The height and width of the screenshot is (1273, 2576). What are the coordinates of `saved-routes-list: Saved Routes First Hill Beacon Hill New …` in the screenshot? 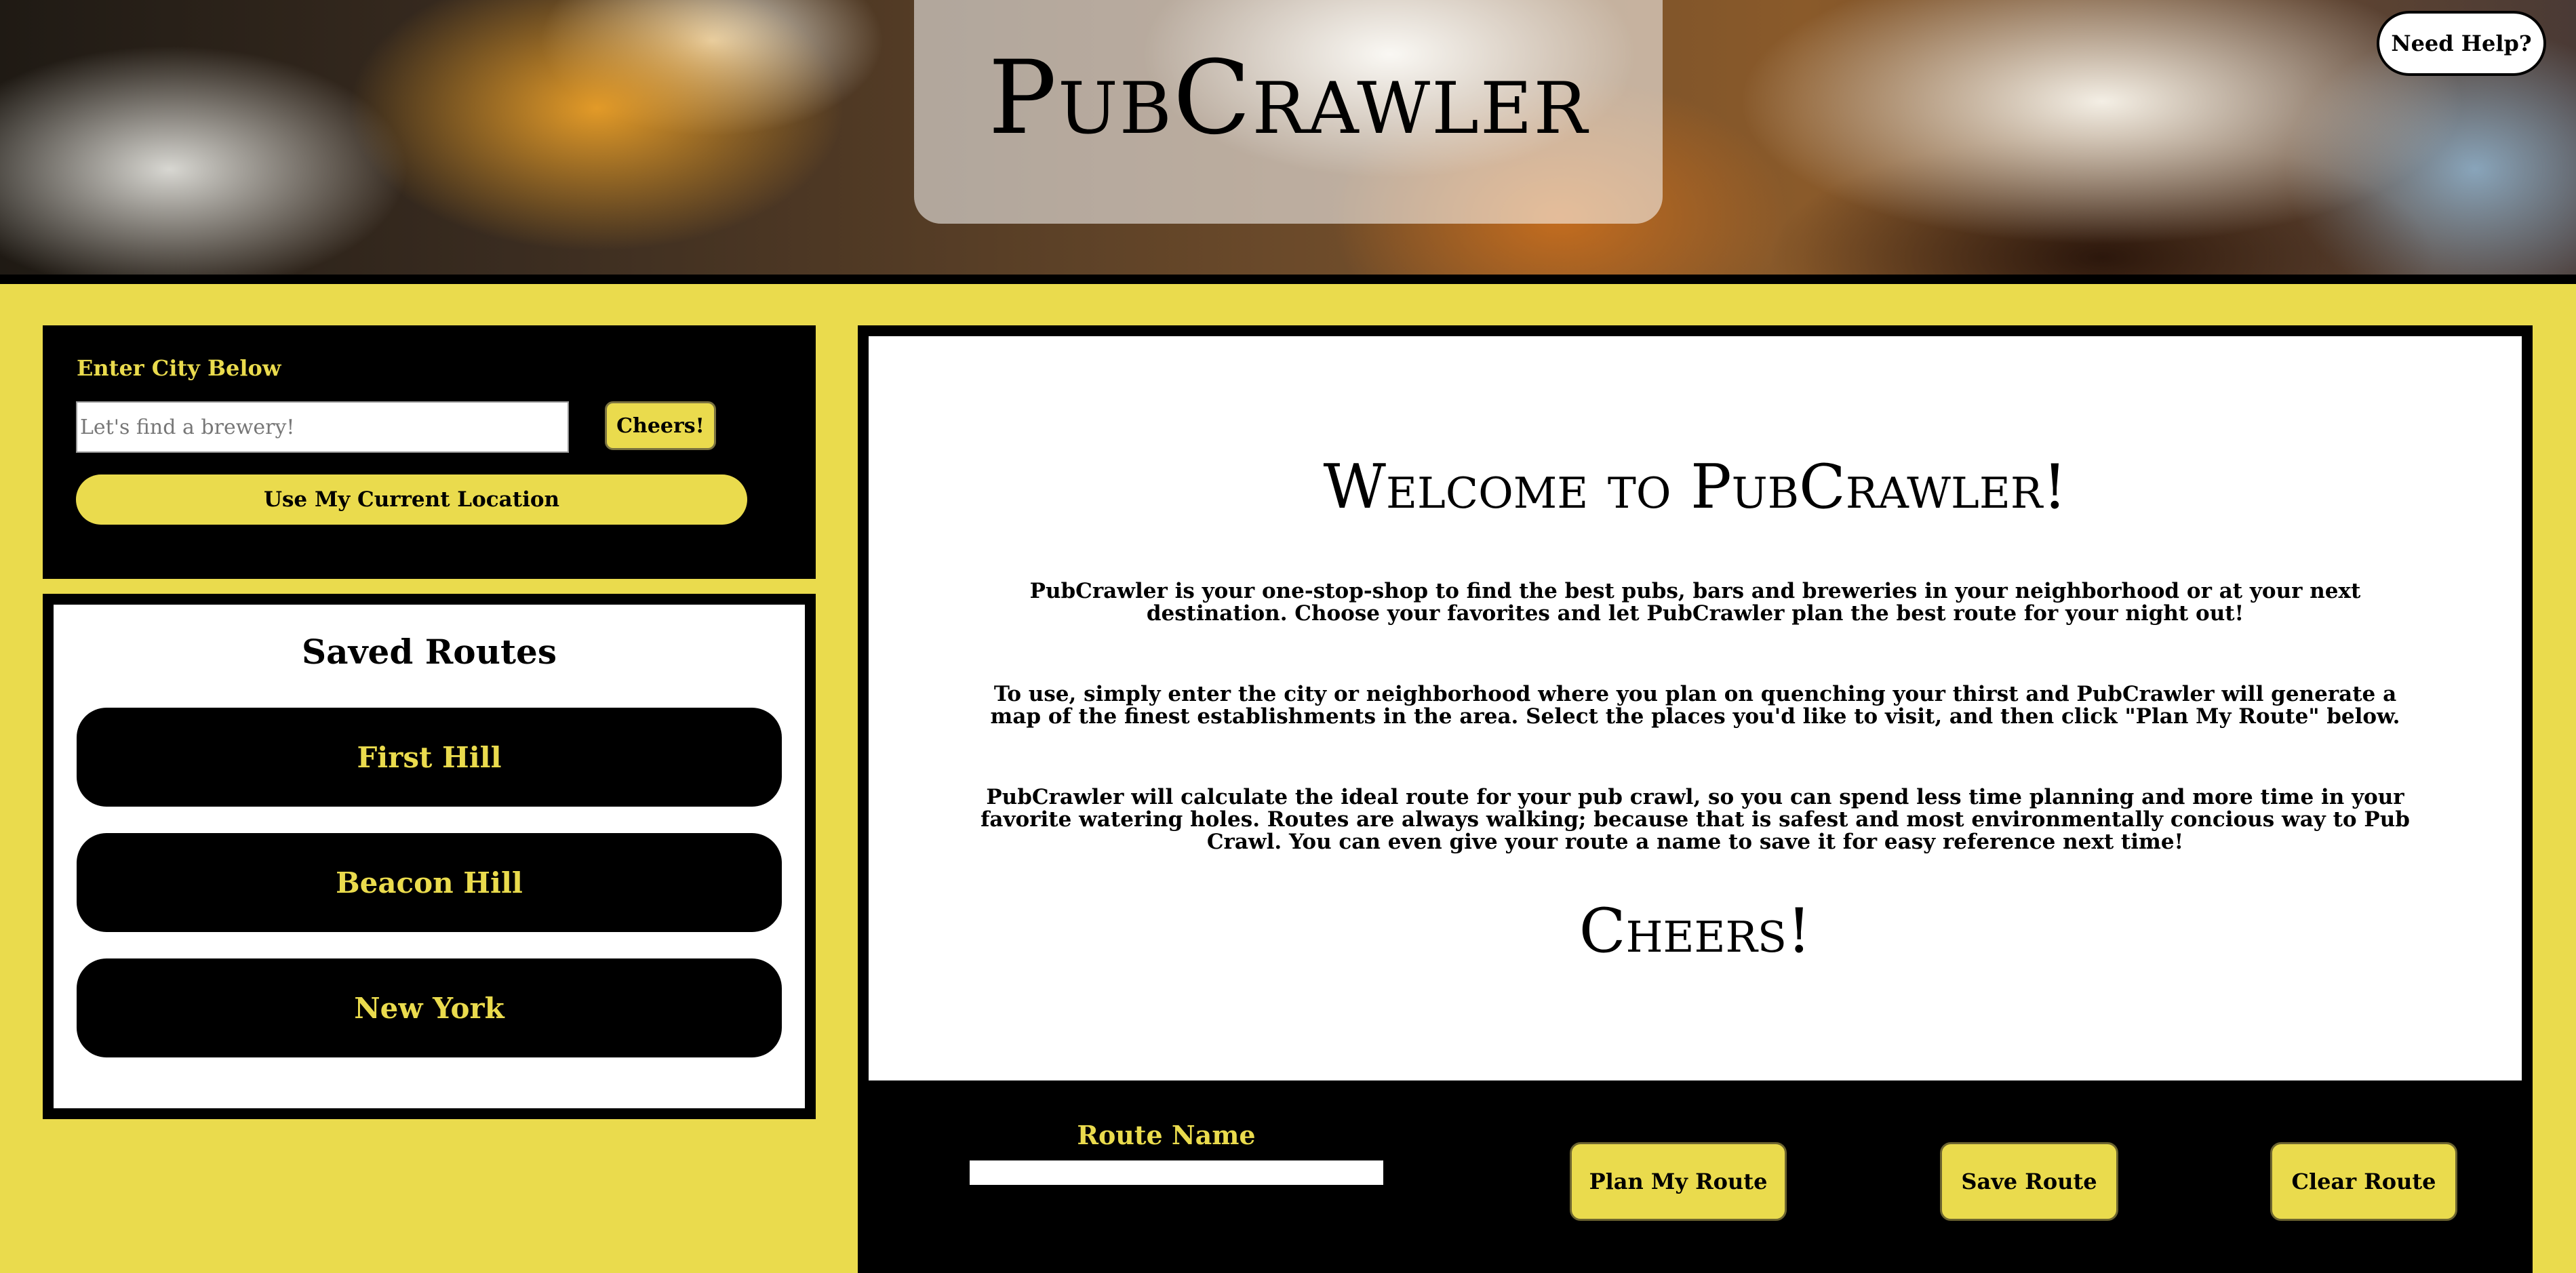 It's located at (430, 856).